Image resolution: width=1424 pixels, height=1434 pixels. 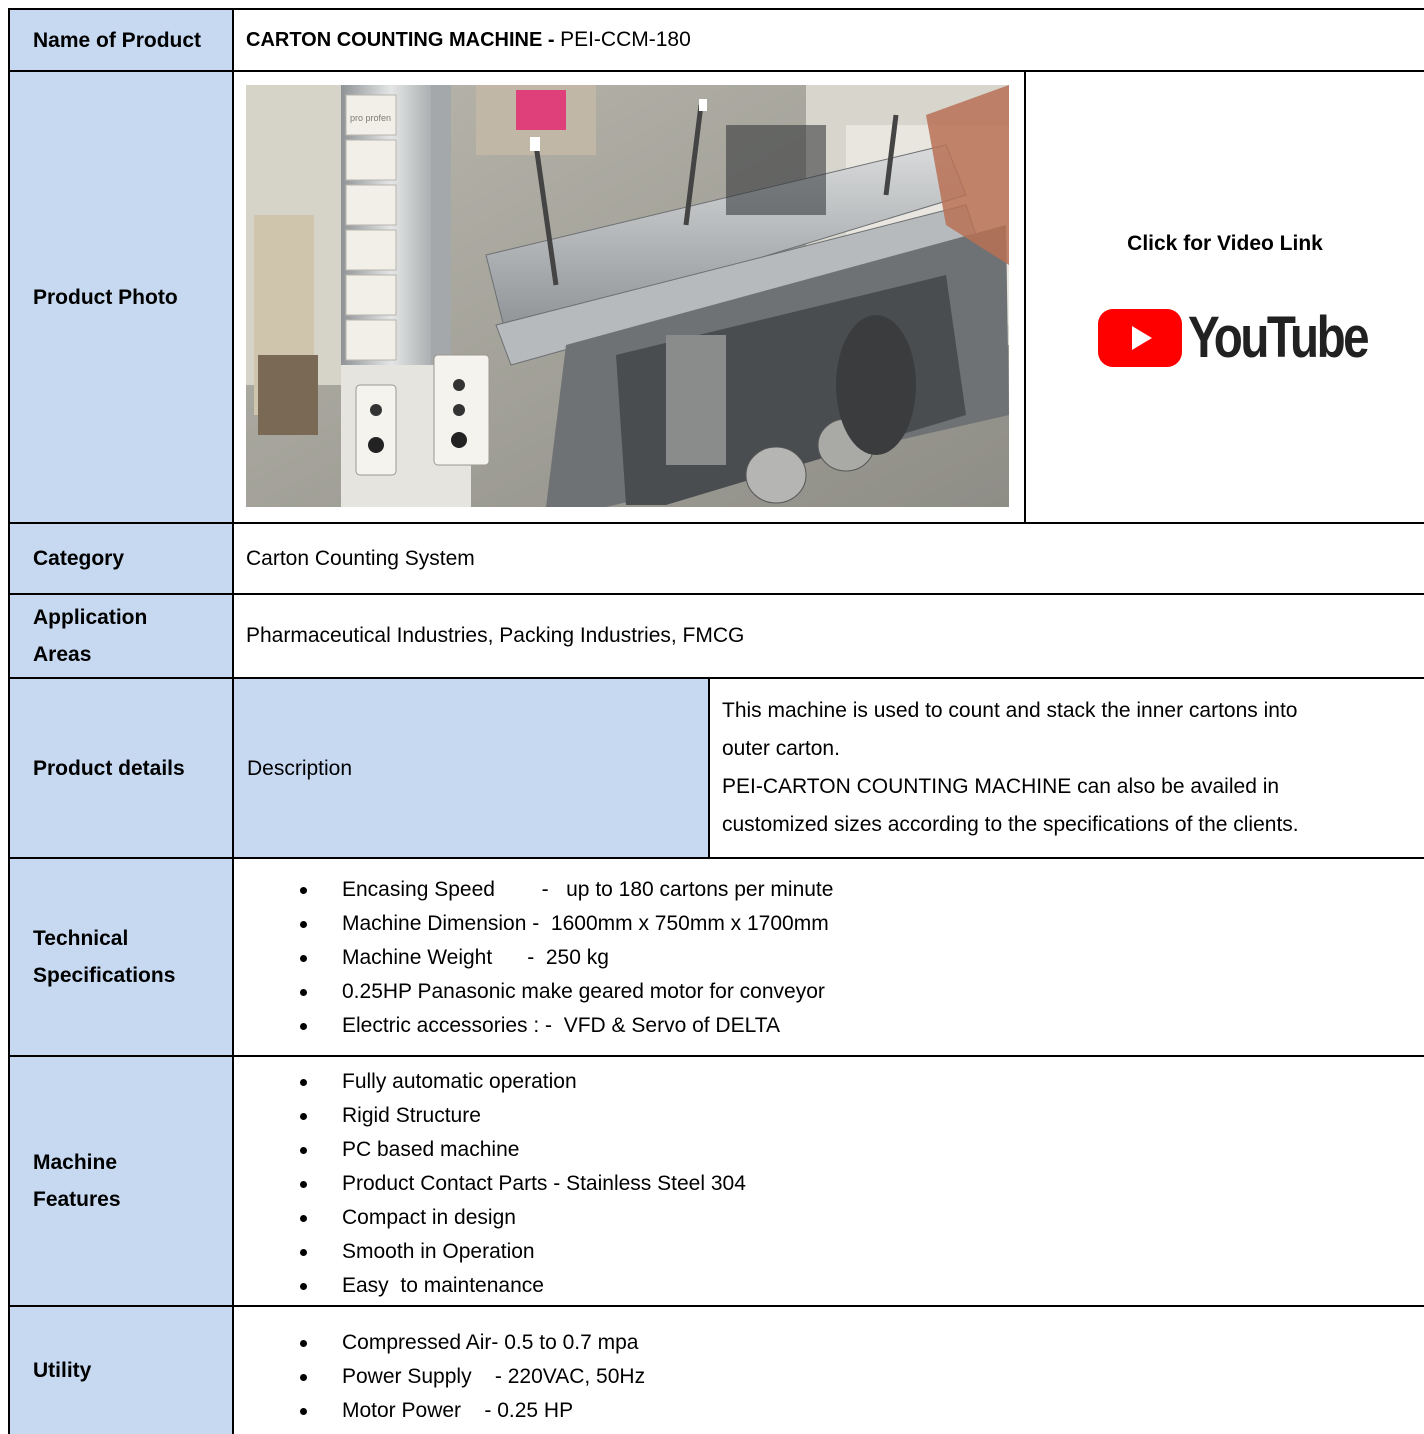 I want to click on product-name-bold: CARTON COUNTING MACHINE -, so click(x=403, y=39).